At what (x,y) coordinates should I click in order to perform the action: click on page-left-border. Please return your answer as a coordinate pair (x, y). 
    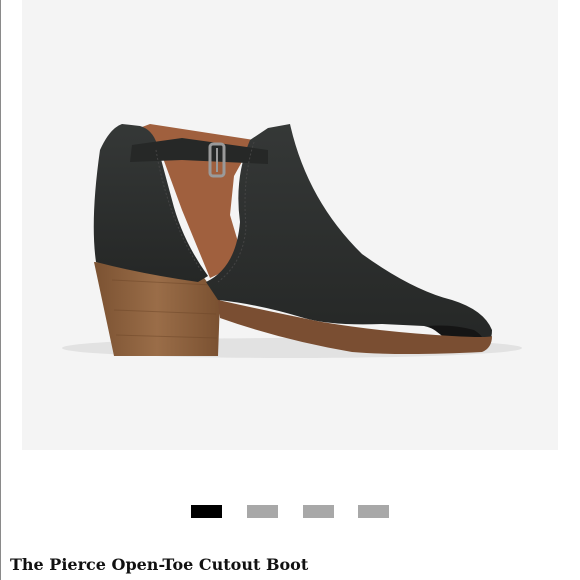
    Looking at the image, I should click on (0, 290).